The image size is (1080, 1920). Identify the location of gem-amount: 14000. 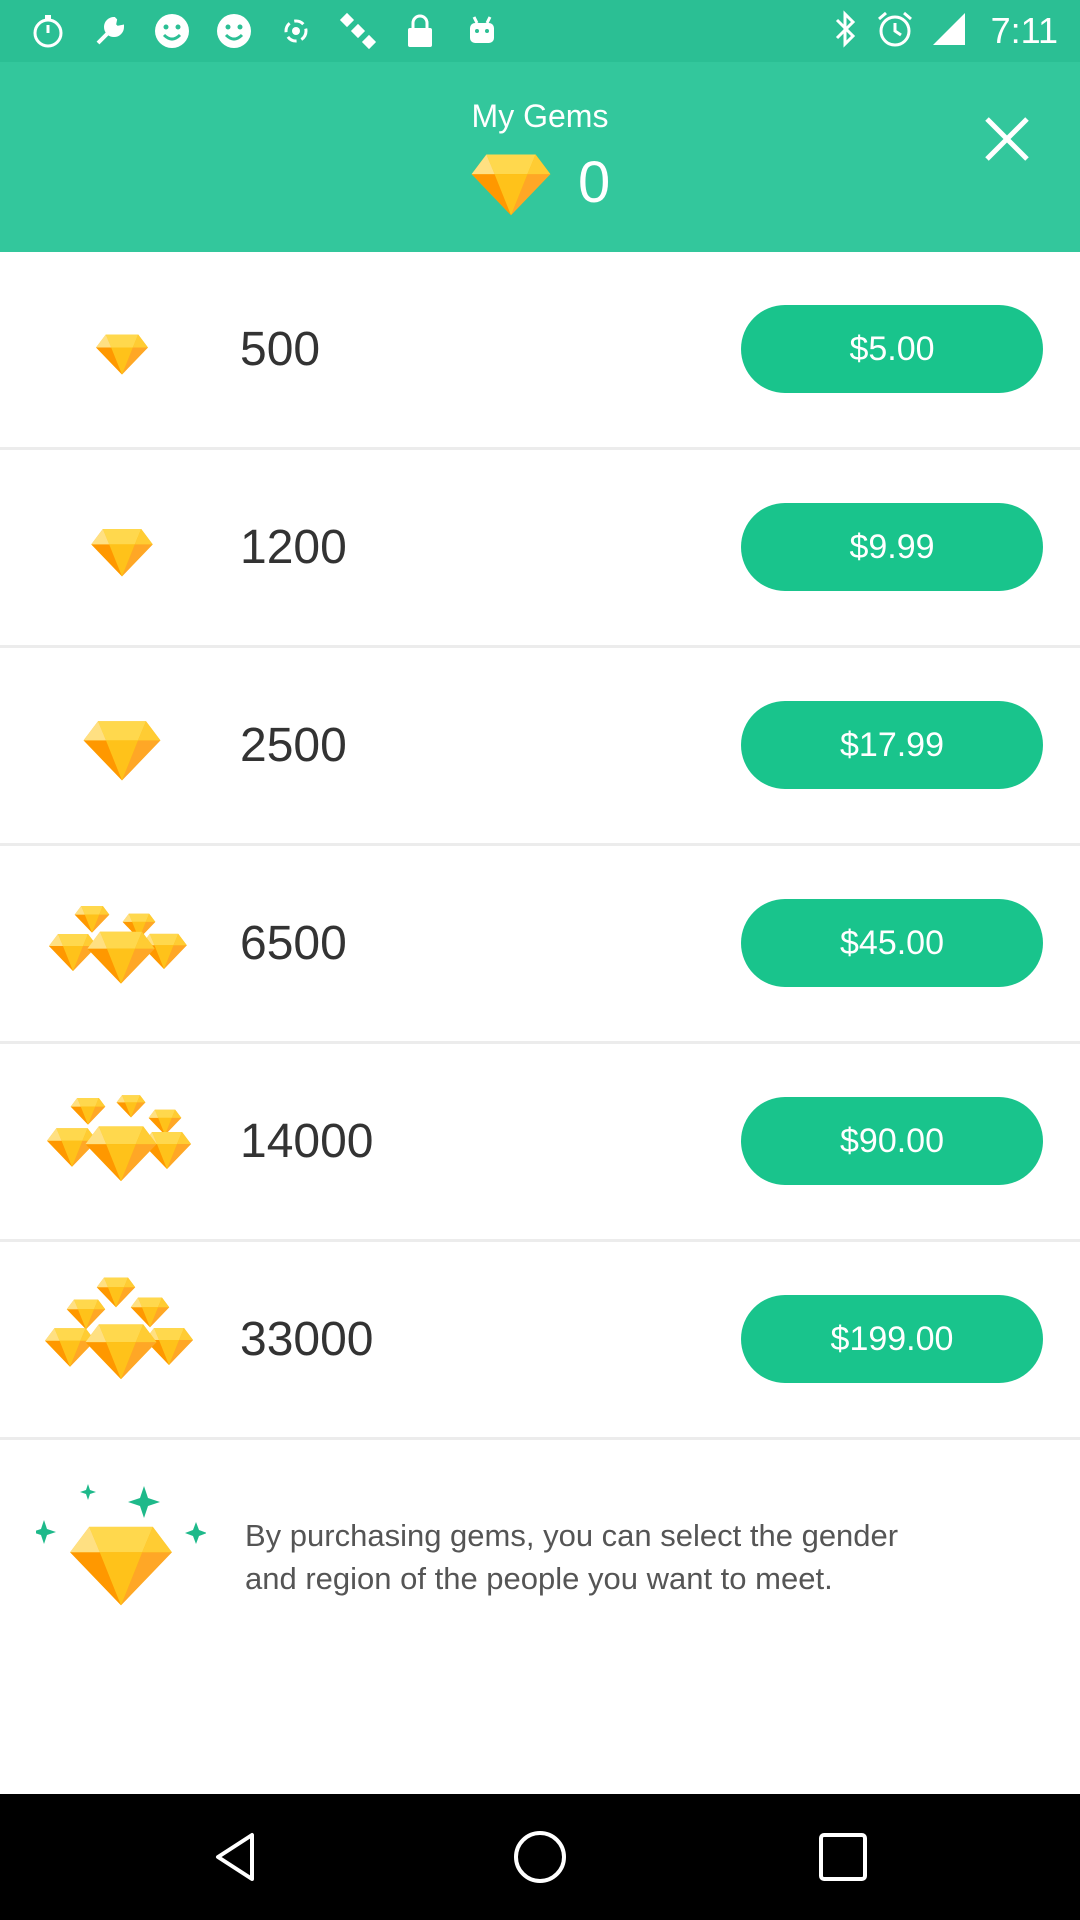
(307, 1141).